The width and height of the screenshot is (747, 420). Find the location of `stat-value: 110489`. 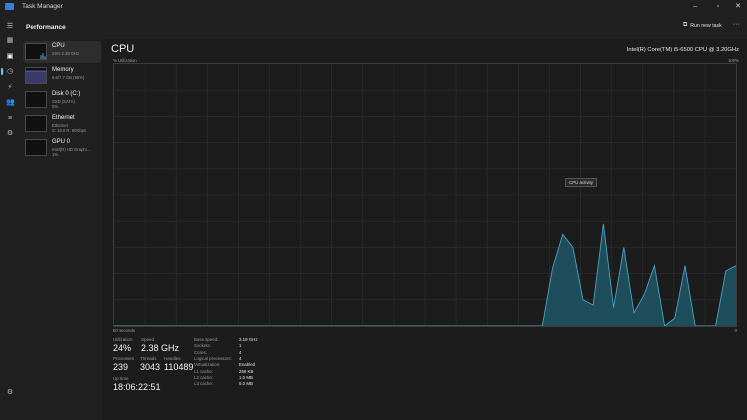

stat-value: 110489 is located at coordinates (179, 367).